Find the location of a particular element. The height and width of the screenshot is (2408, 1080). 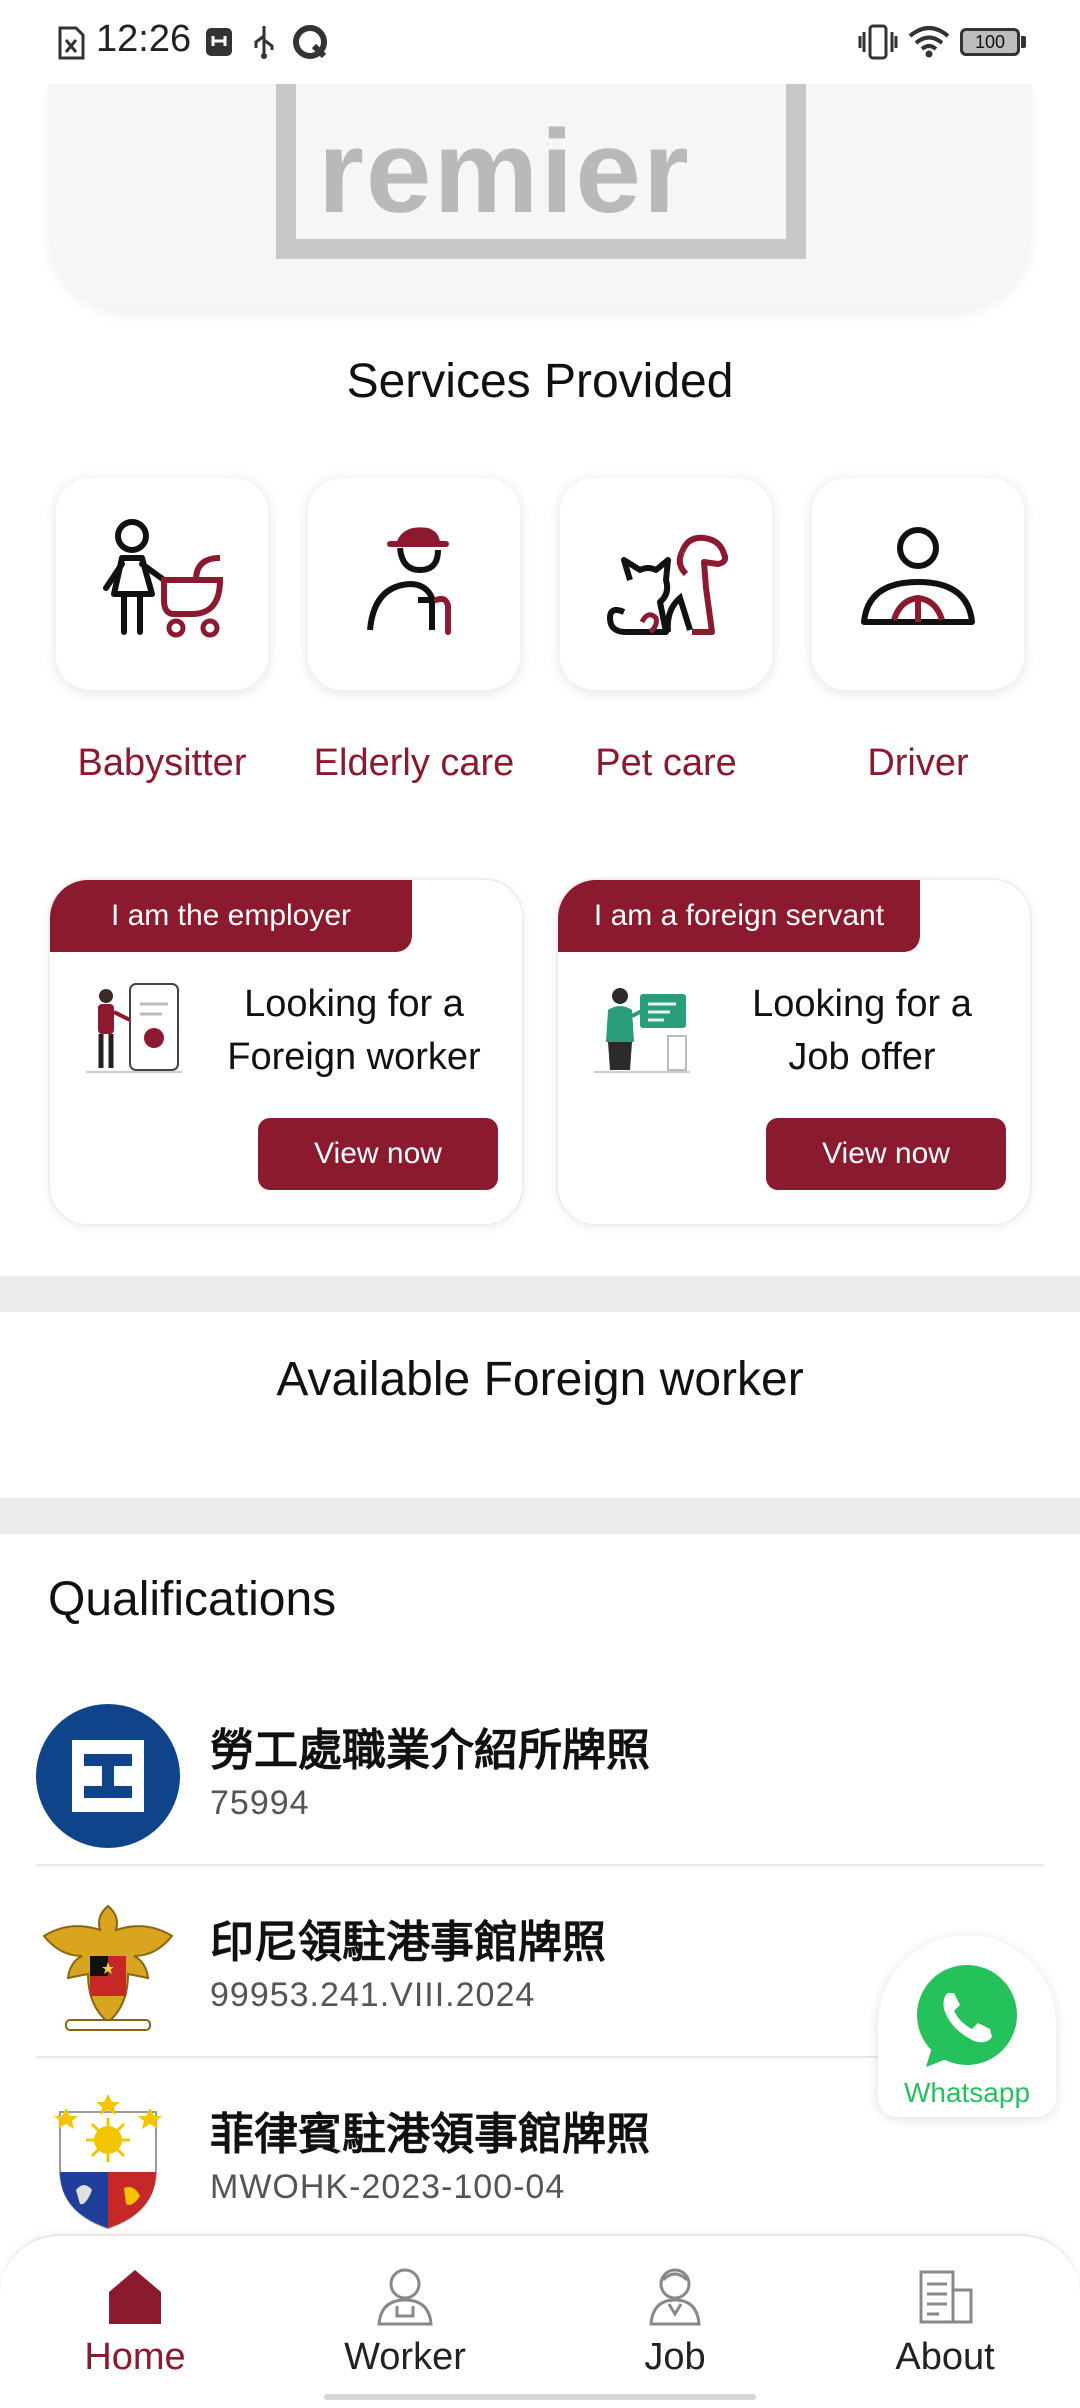

battery-icon: 100 is located at coordinates (990, 42).